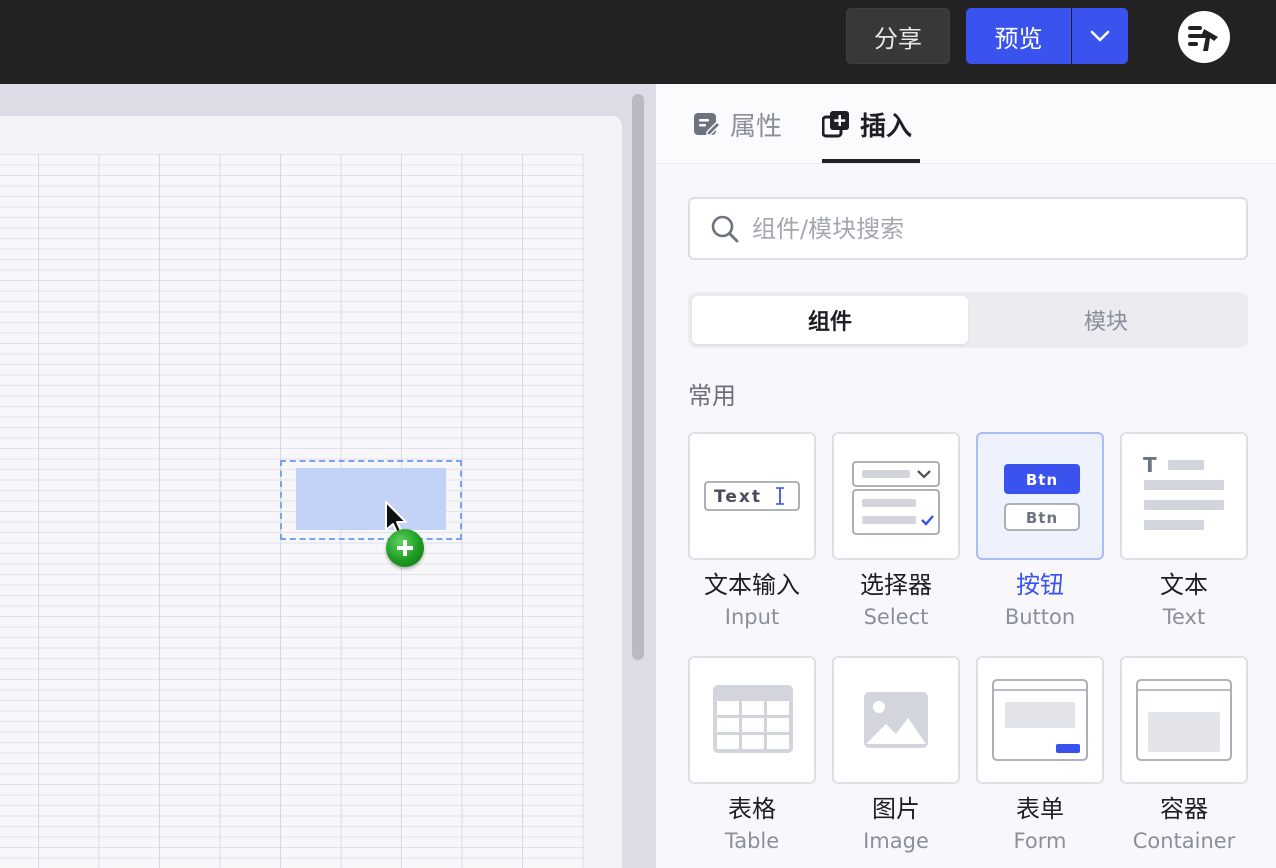 The width and height of the screenshot is (1276, 868). Describe the element at coordinates (752, 841) in the screenshot. I see `card-sub: Table` at that location.